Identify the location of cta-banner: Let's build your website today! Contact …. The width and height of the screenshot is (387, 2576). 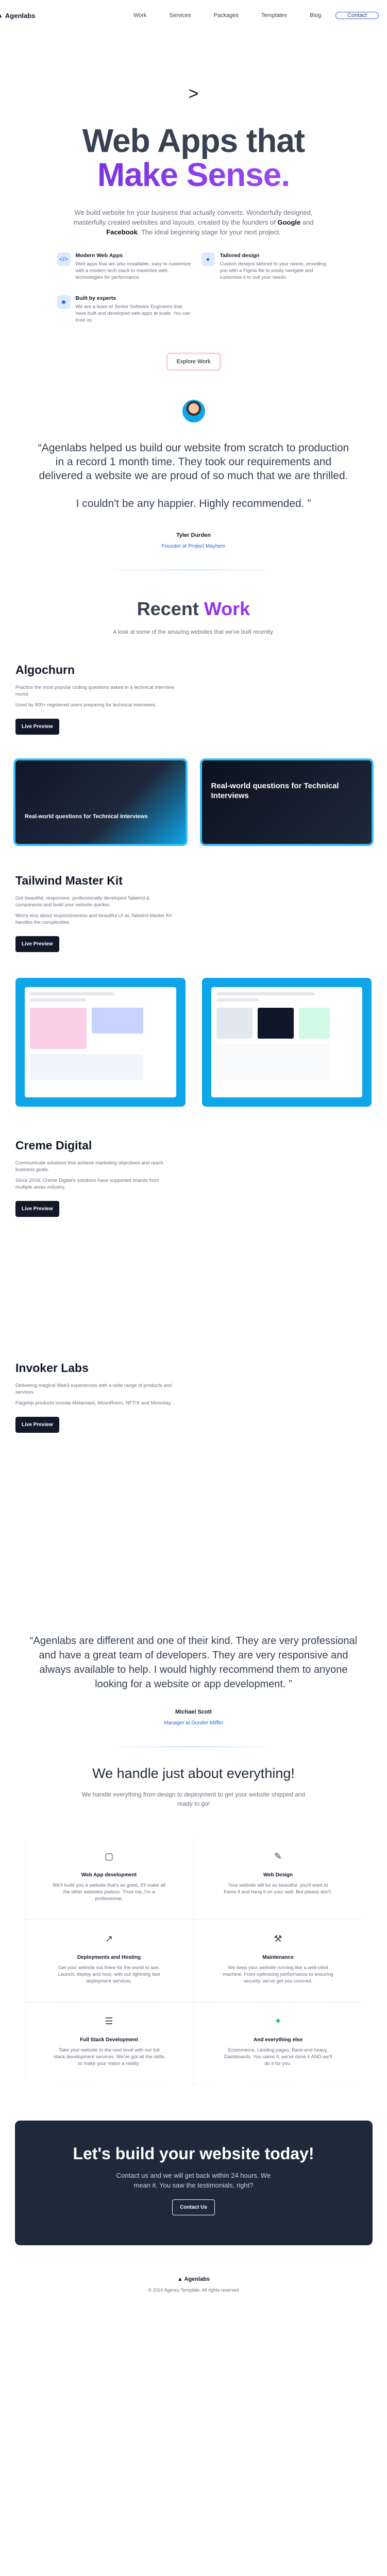
(193, 2183).